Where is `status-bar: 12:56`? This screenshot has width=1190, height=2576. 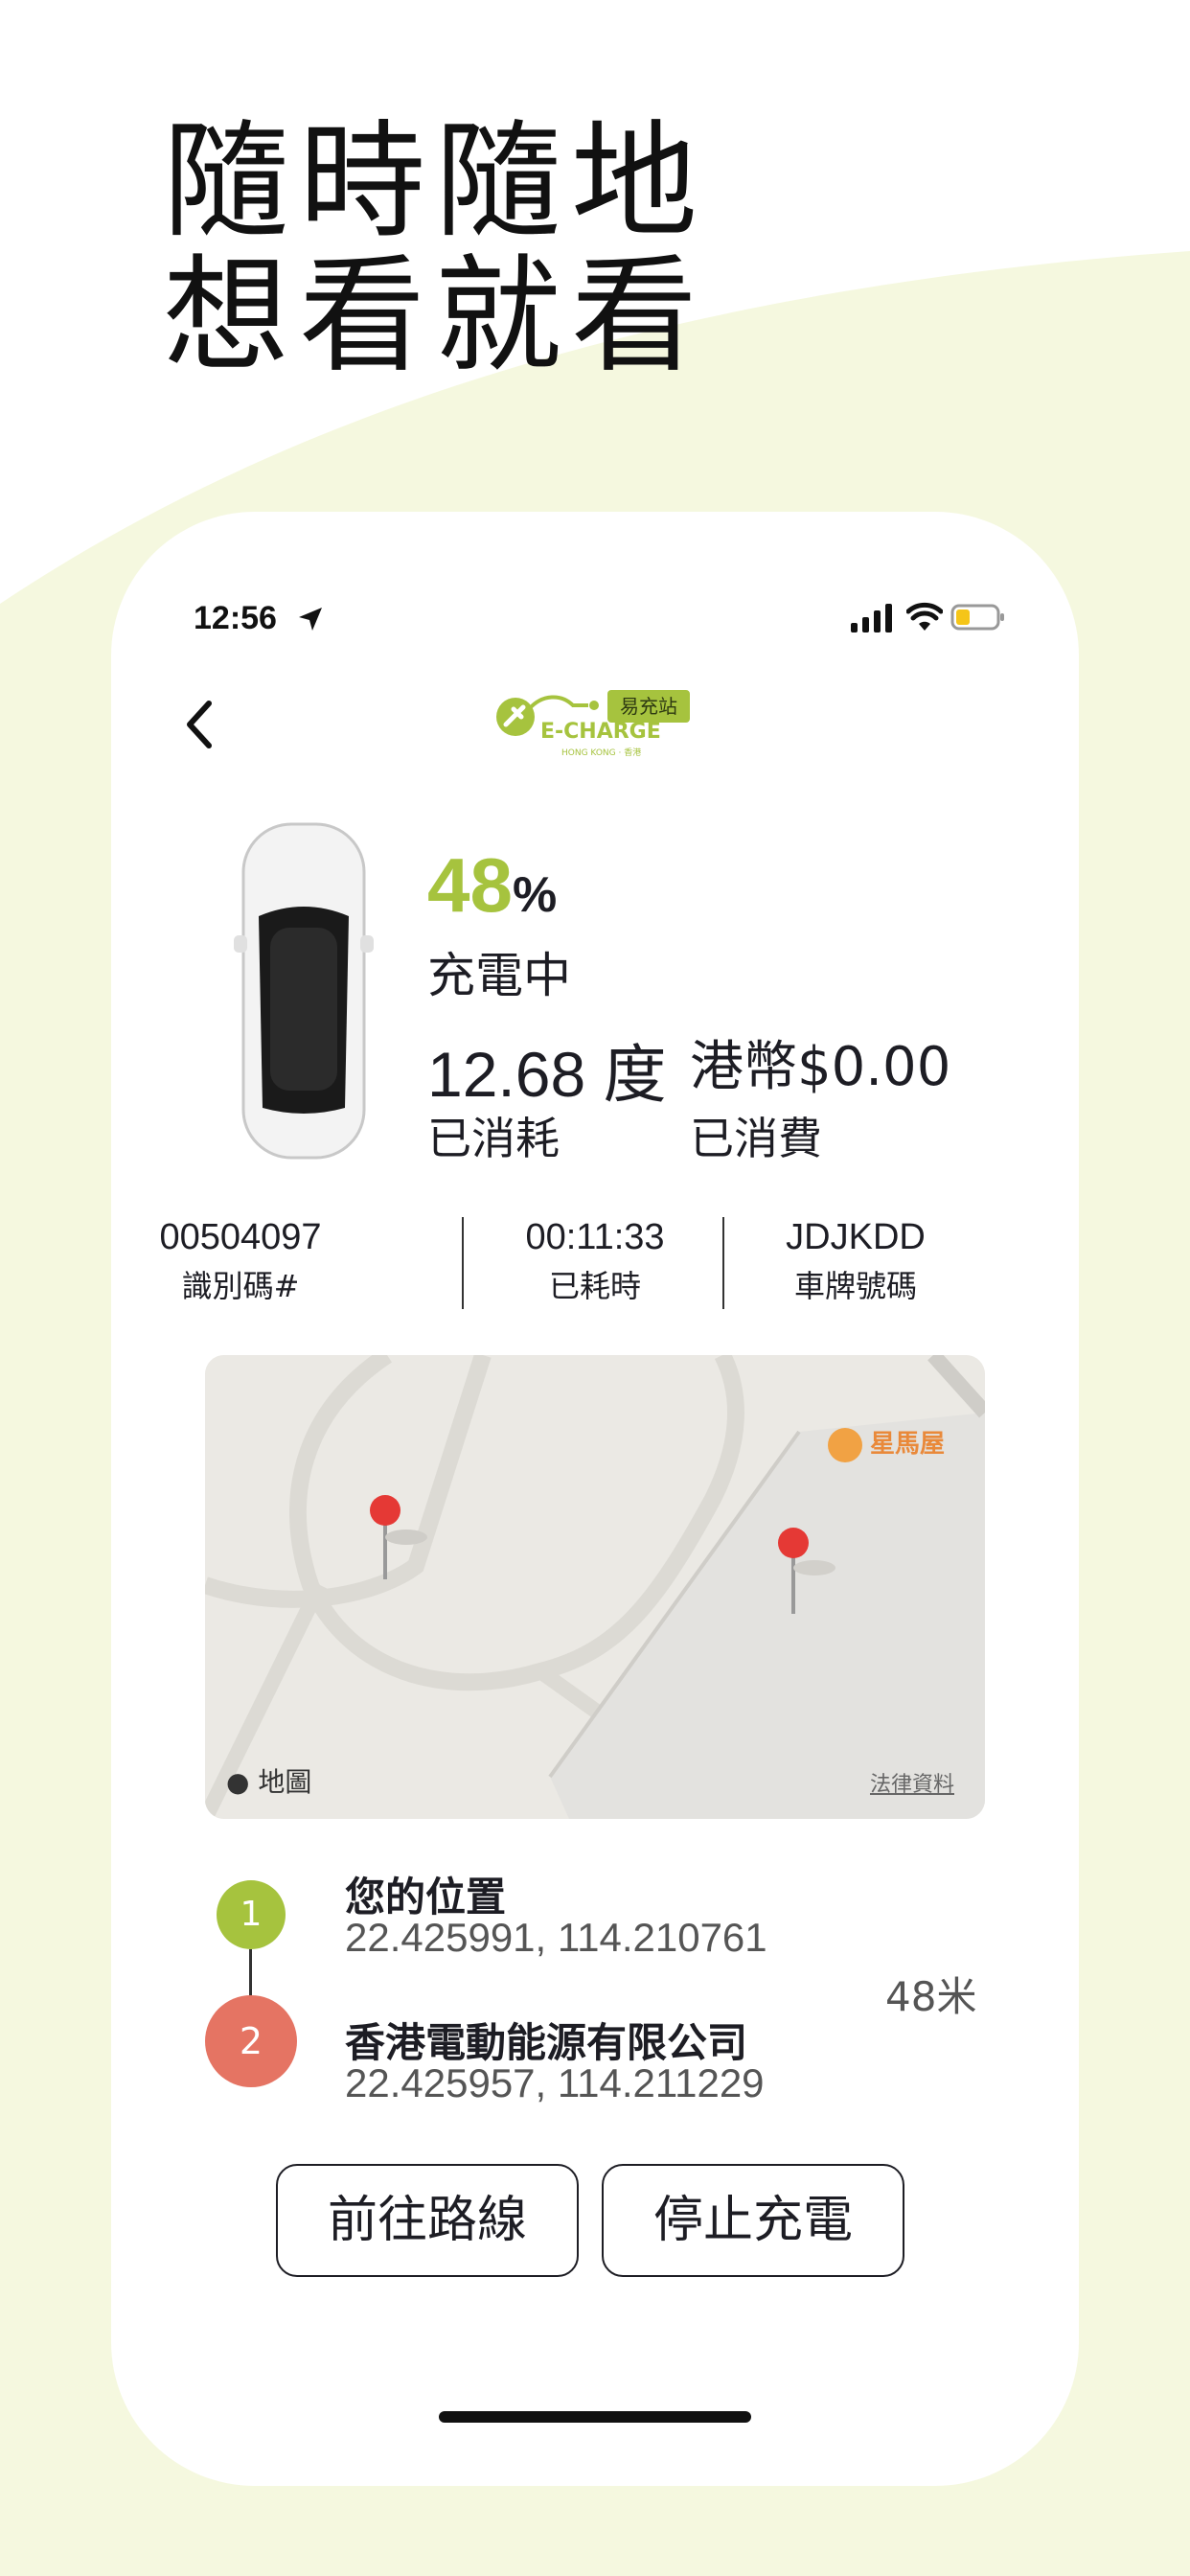
status-bar: 12:56 is located at coordinates (595, 621).